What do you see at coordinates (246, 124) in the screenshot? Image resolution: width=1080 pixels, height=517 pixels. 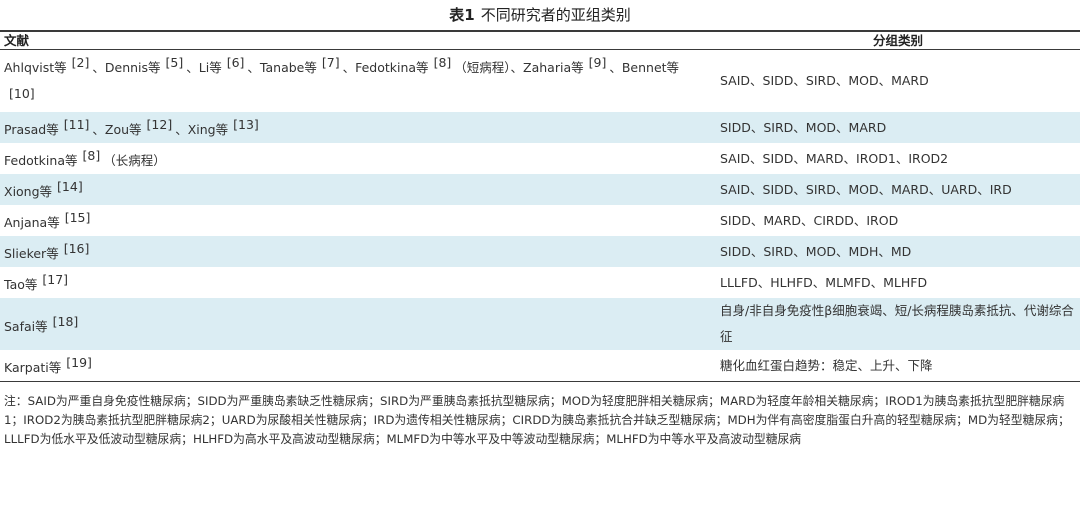 I see `reference-citation: [13]` at bounding box center [246, 124].